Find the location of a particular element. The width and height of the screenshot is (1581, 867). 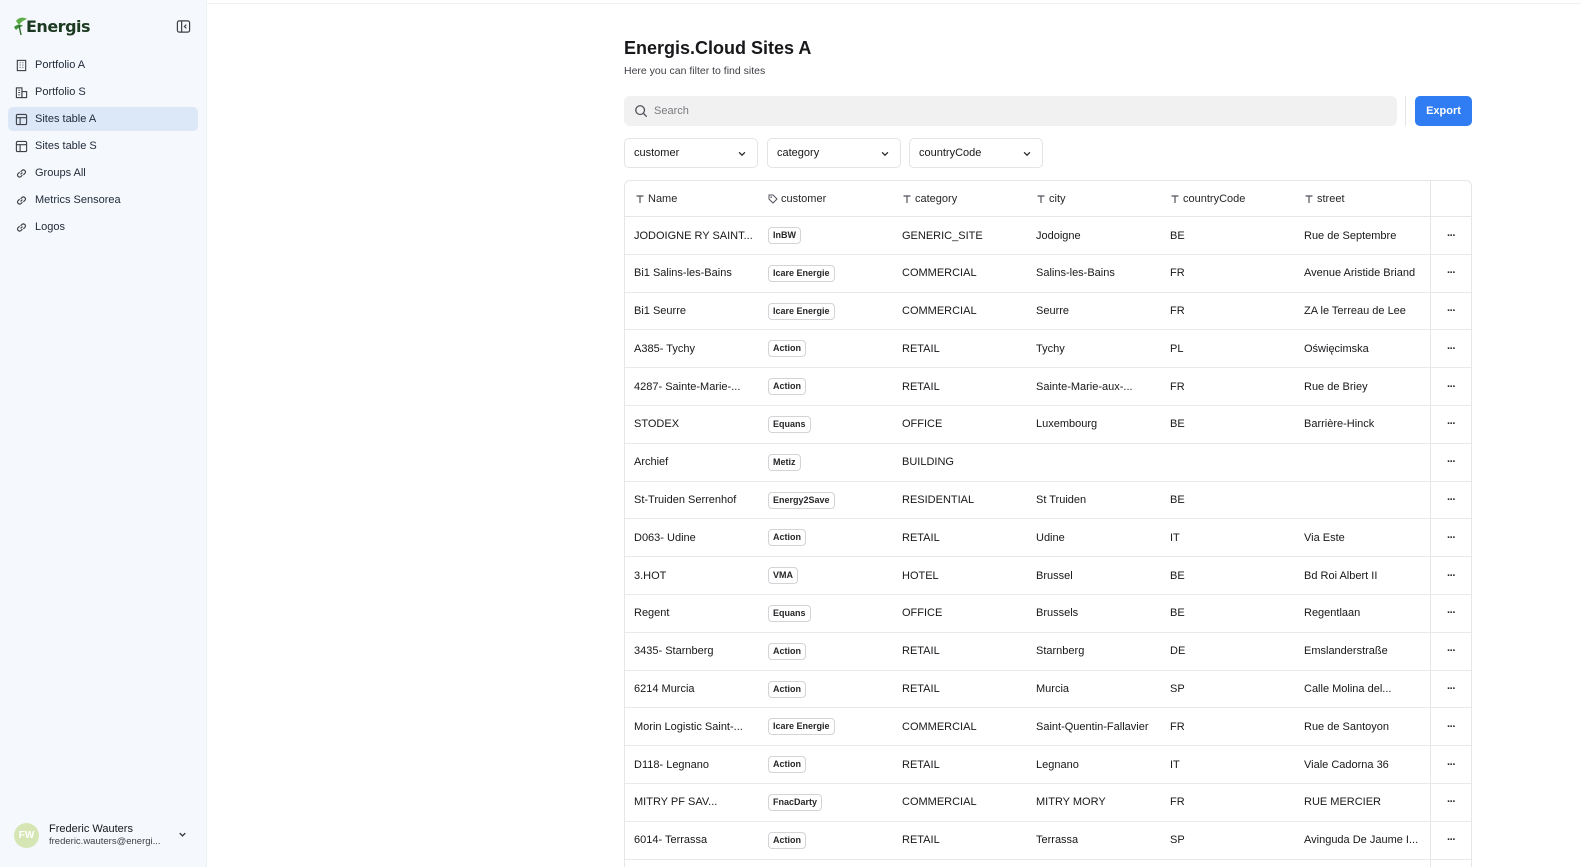

filter-country-code: countryCode is located at coordinates (976, 153).